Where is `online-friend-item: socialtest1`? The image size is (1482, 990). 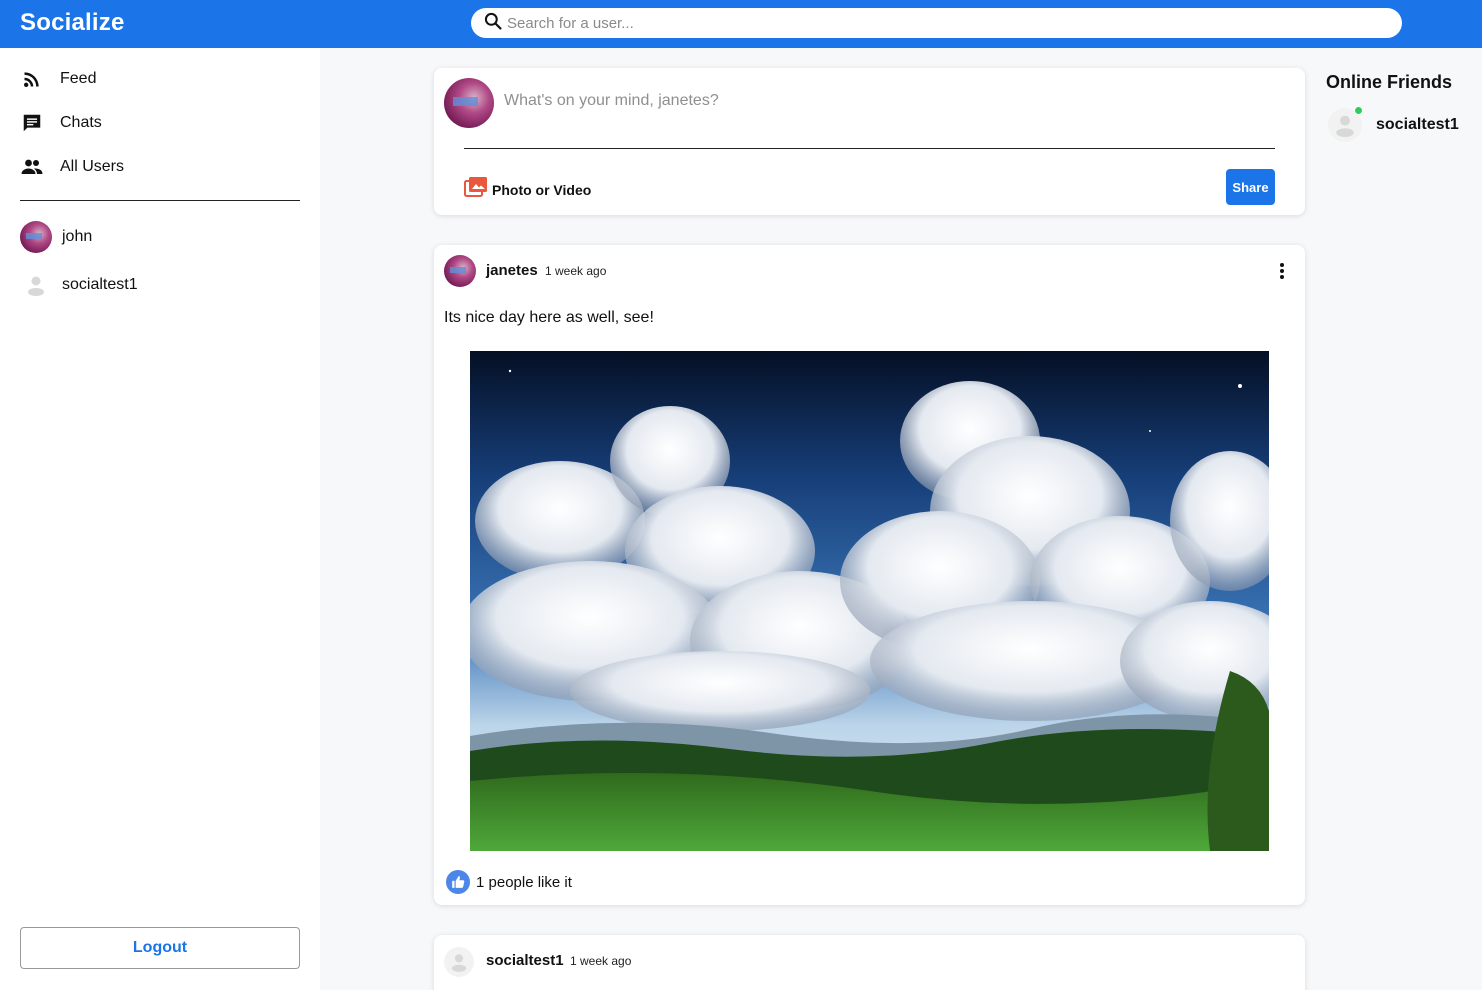 online-friend-item: socialtest1 is located at coordinates (1393, 124).